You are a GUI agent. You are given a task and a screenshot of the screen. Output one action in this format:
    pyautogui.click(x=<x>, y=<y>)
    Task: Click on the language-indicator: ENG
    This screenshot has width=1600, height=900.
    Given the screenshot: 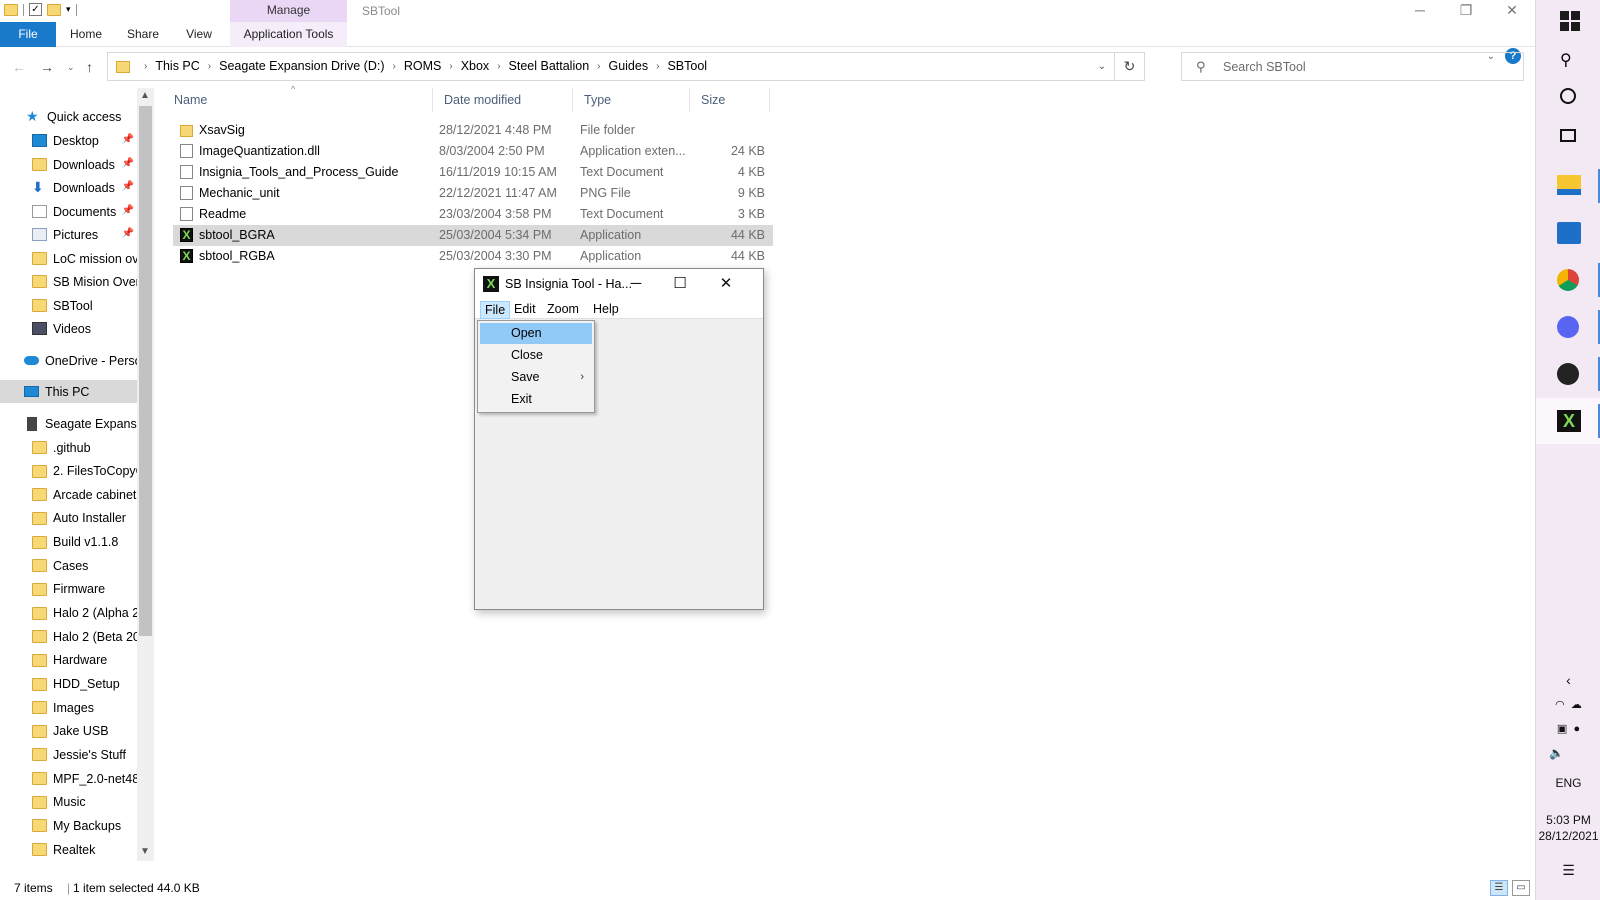 What is the action you would take?
    pyautogui.click(x=1568, y=783)
    